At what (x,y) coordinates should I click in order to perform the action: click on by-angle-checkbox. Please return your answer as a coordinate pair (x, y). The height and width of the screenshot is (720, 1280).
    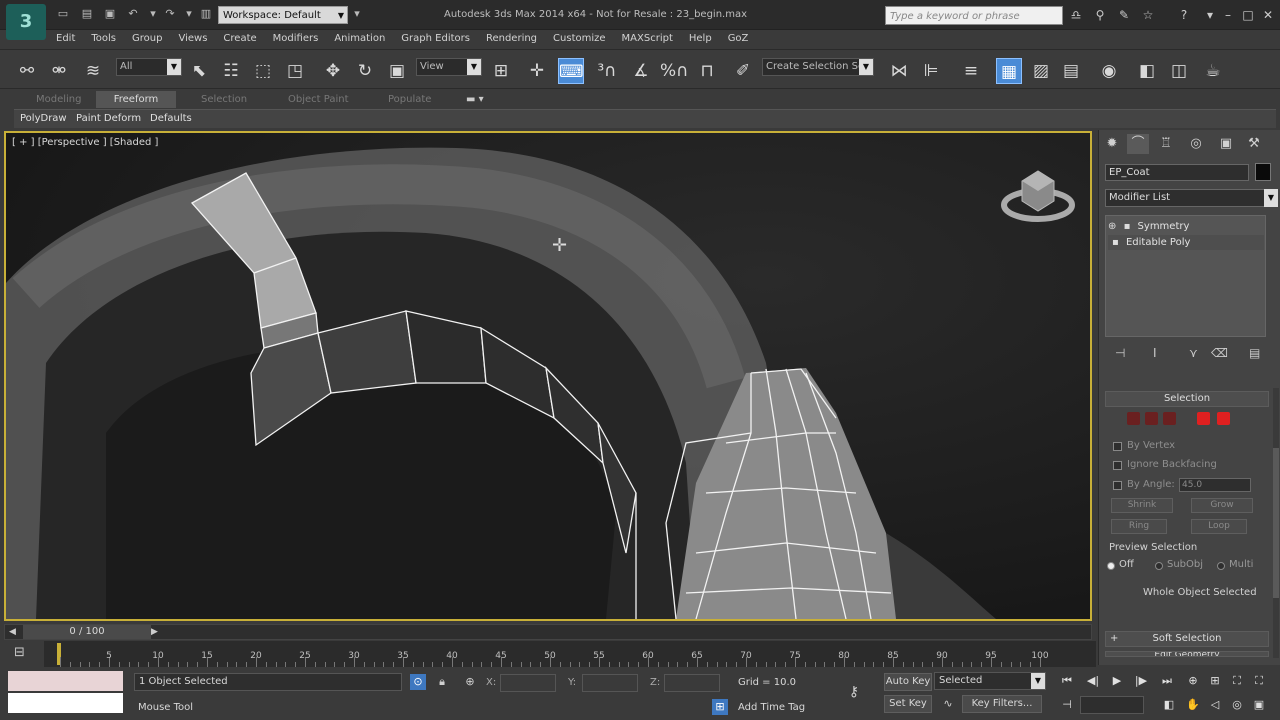
    Looking at the image, I should click on (1117, 485).